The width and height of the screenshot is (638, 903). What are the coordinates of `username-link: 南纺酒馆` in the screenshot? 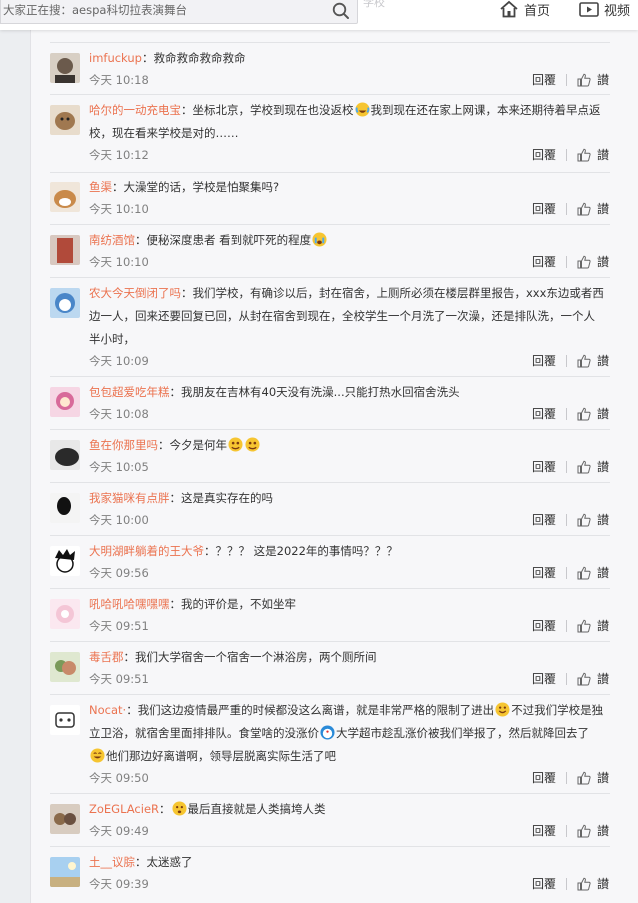 It's located at (112, 240).